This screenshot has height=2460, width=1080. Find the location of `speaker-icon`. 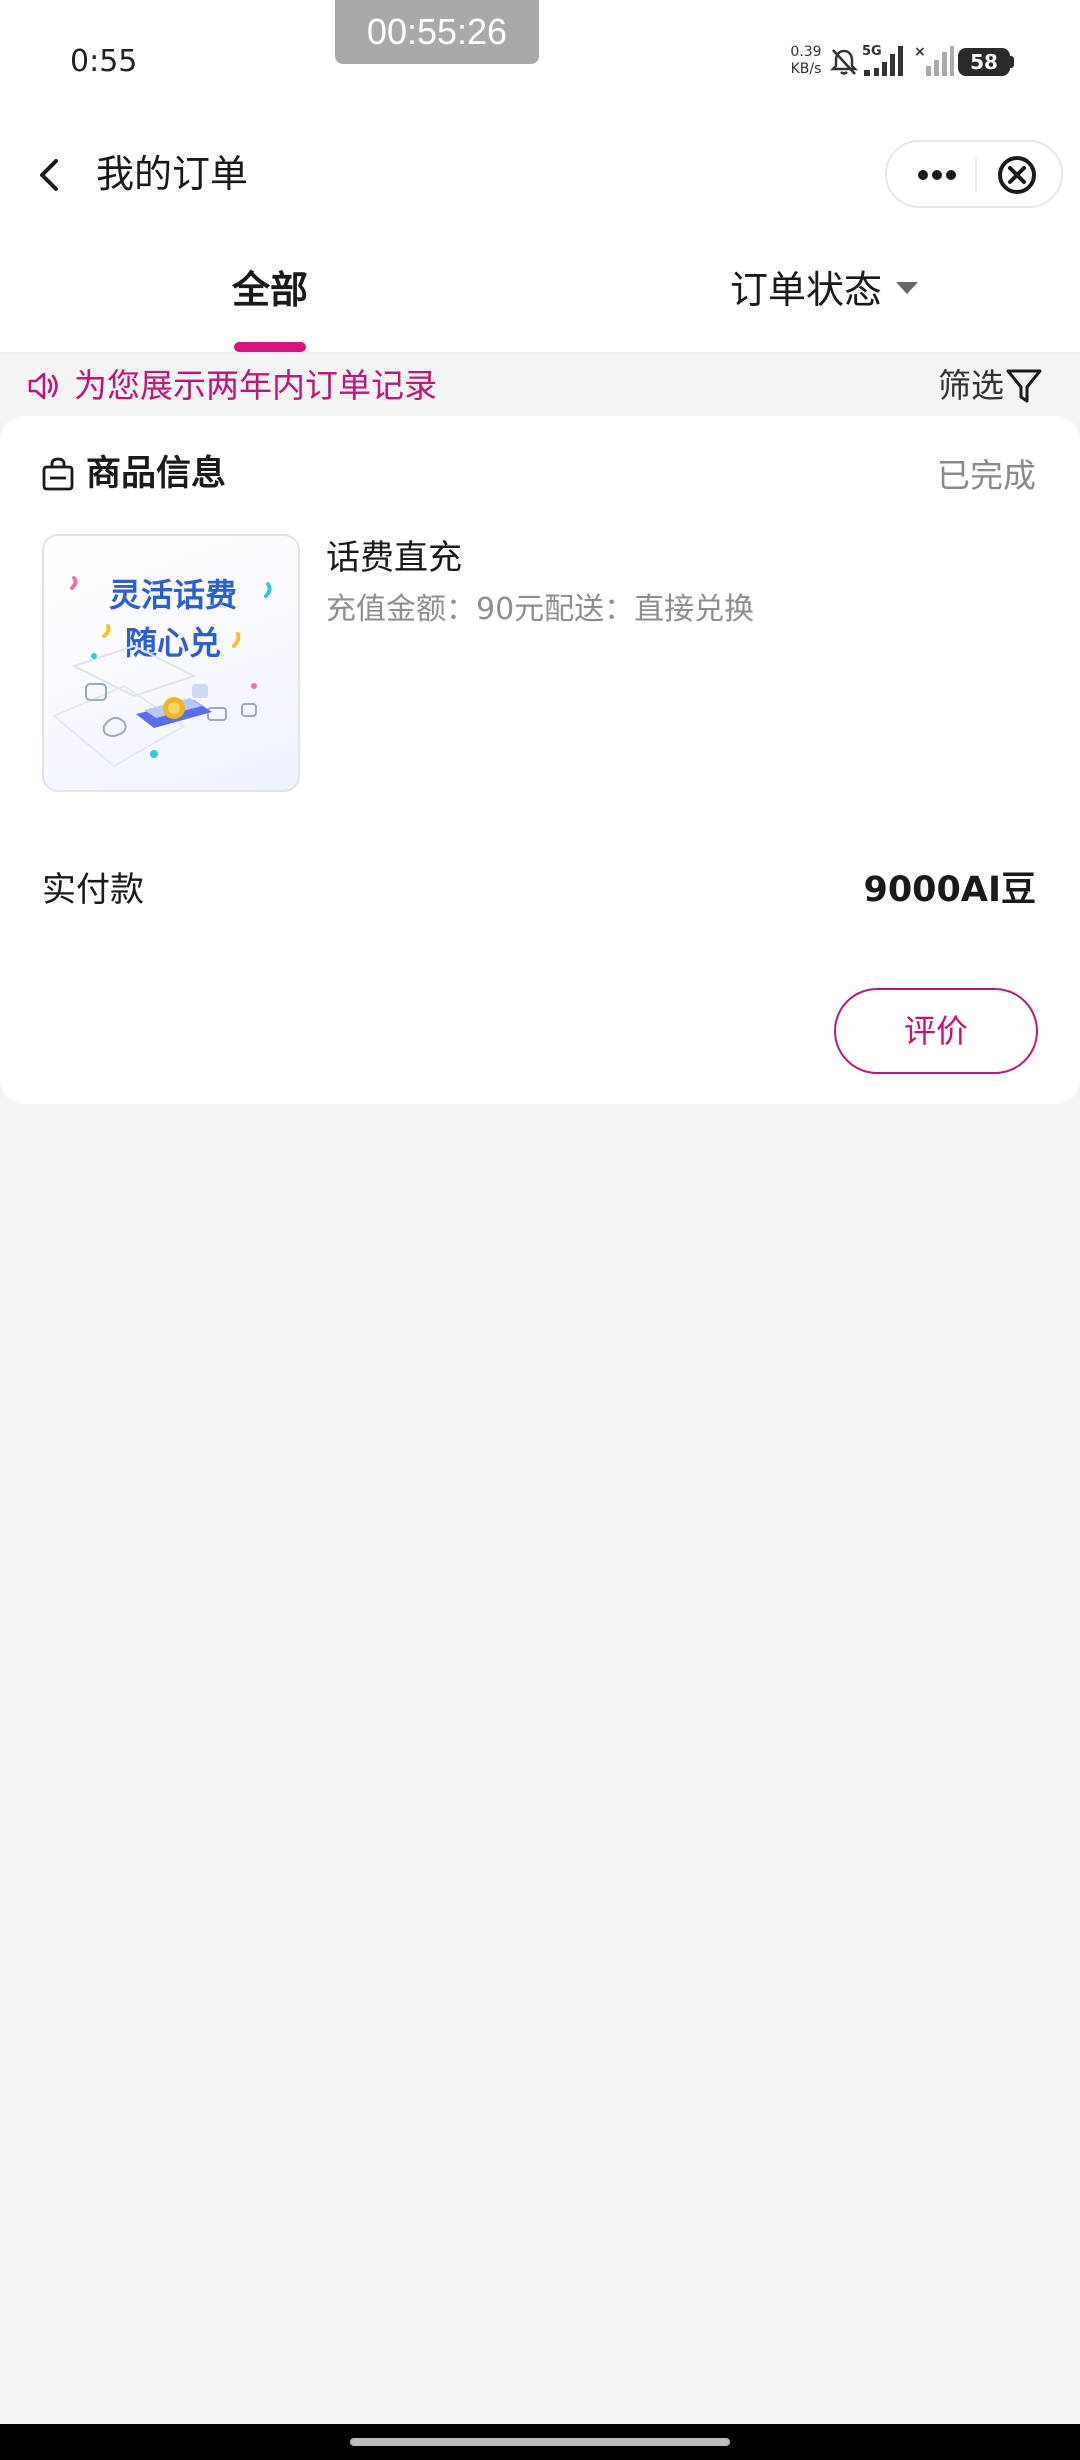

speaker-icon is located at coordinates (43, 386).